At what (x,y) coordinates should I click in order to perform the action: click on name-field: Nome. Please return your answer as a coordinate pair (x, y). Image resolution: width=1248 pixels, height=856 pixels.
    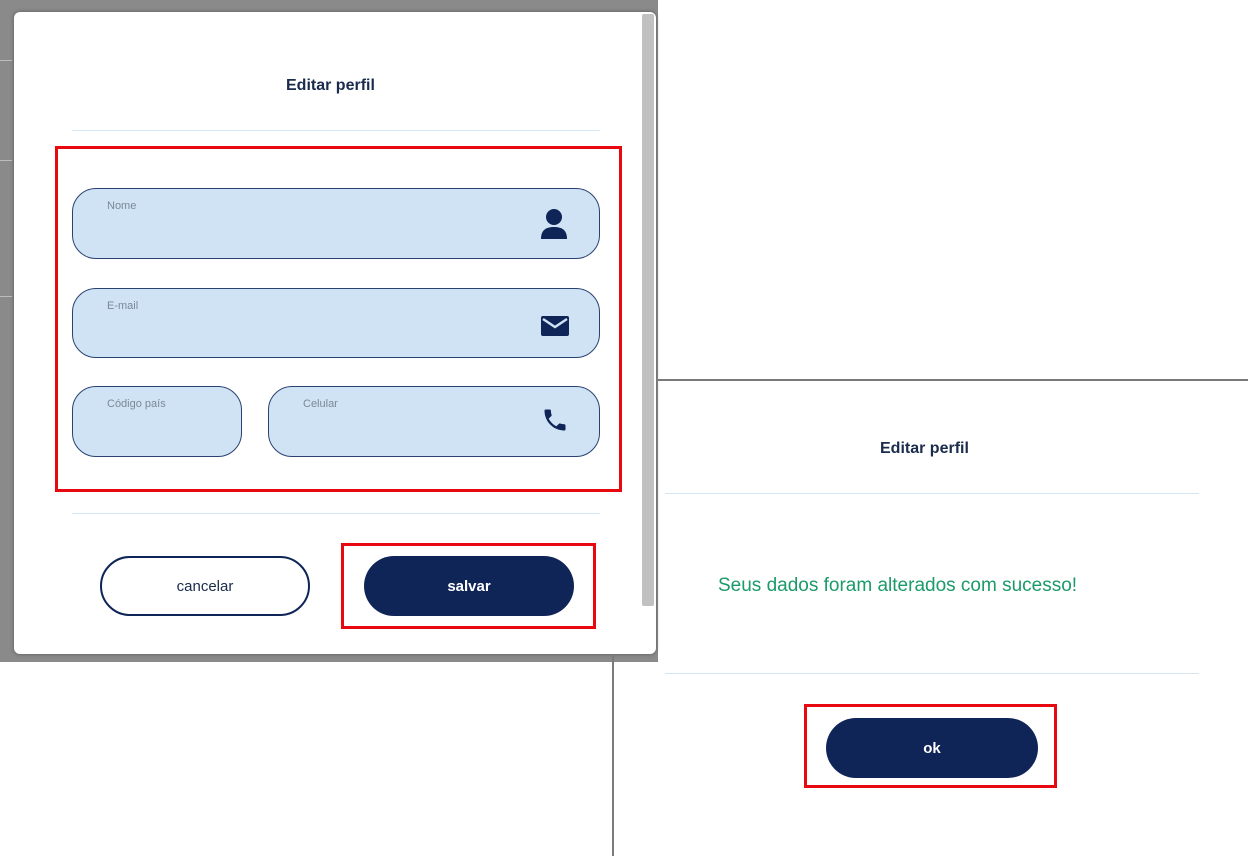
    Looking at the image, I should click on (336, 223).